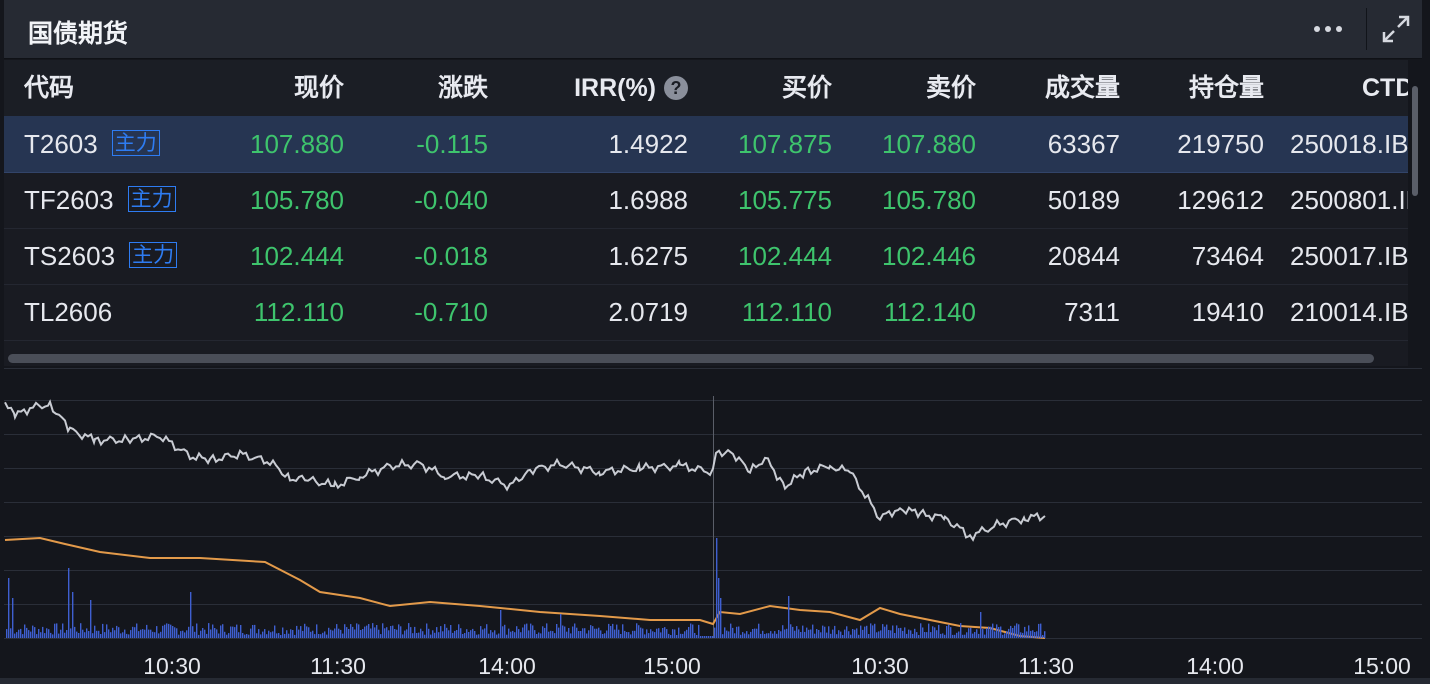 The width and height of the screenshot is (1430, 684). What do you see at coordinates (929, 312) in the screenshot?
I see `ask-cell: 112.140` at bounding box center [929, 312].